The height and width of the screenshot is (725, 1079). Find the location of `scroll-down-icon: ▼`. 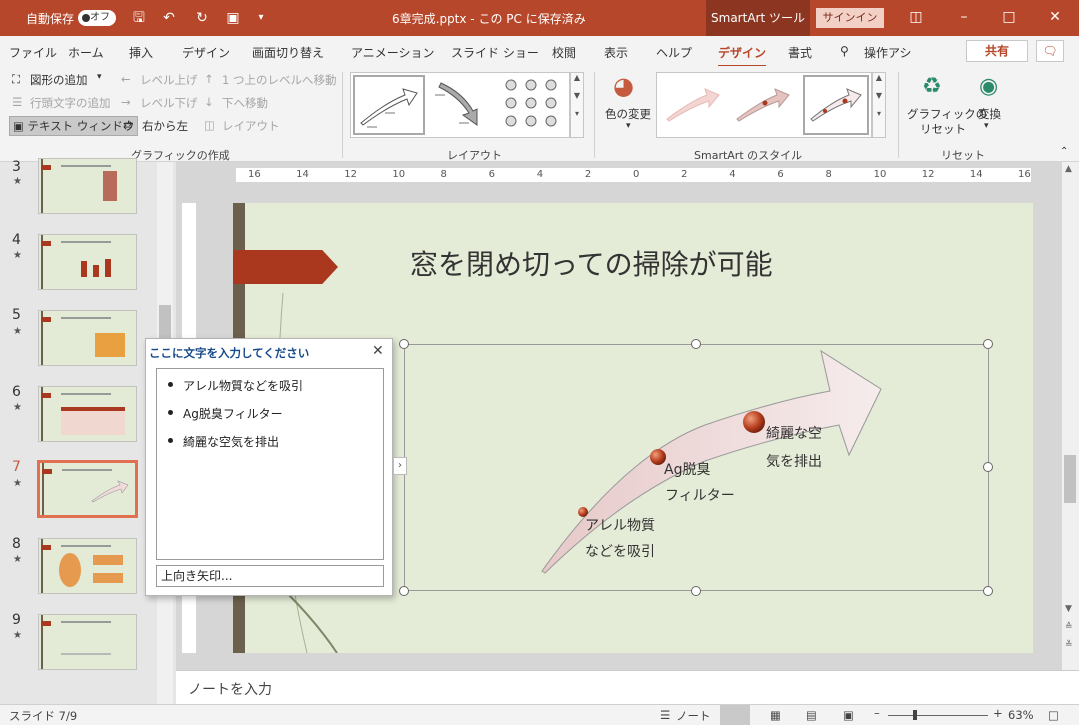

scroll-down-icon: ▼ is located at coordinates (1068, 609).